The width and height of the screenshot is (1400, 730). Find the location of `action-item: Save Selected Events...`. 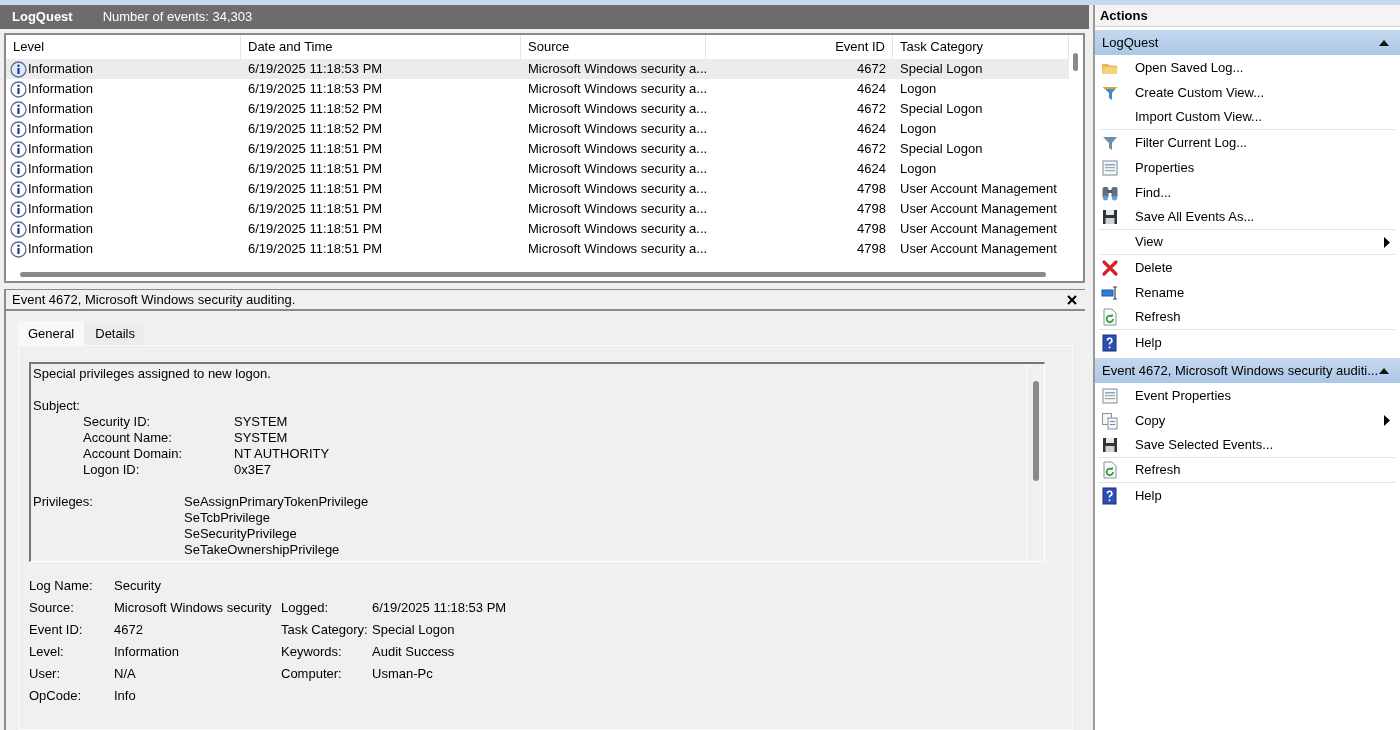

action-item: Save Selected Events... is located at coordinates (1247, 445).